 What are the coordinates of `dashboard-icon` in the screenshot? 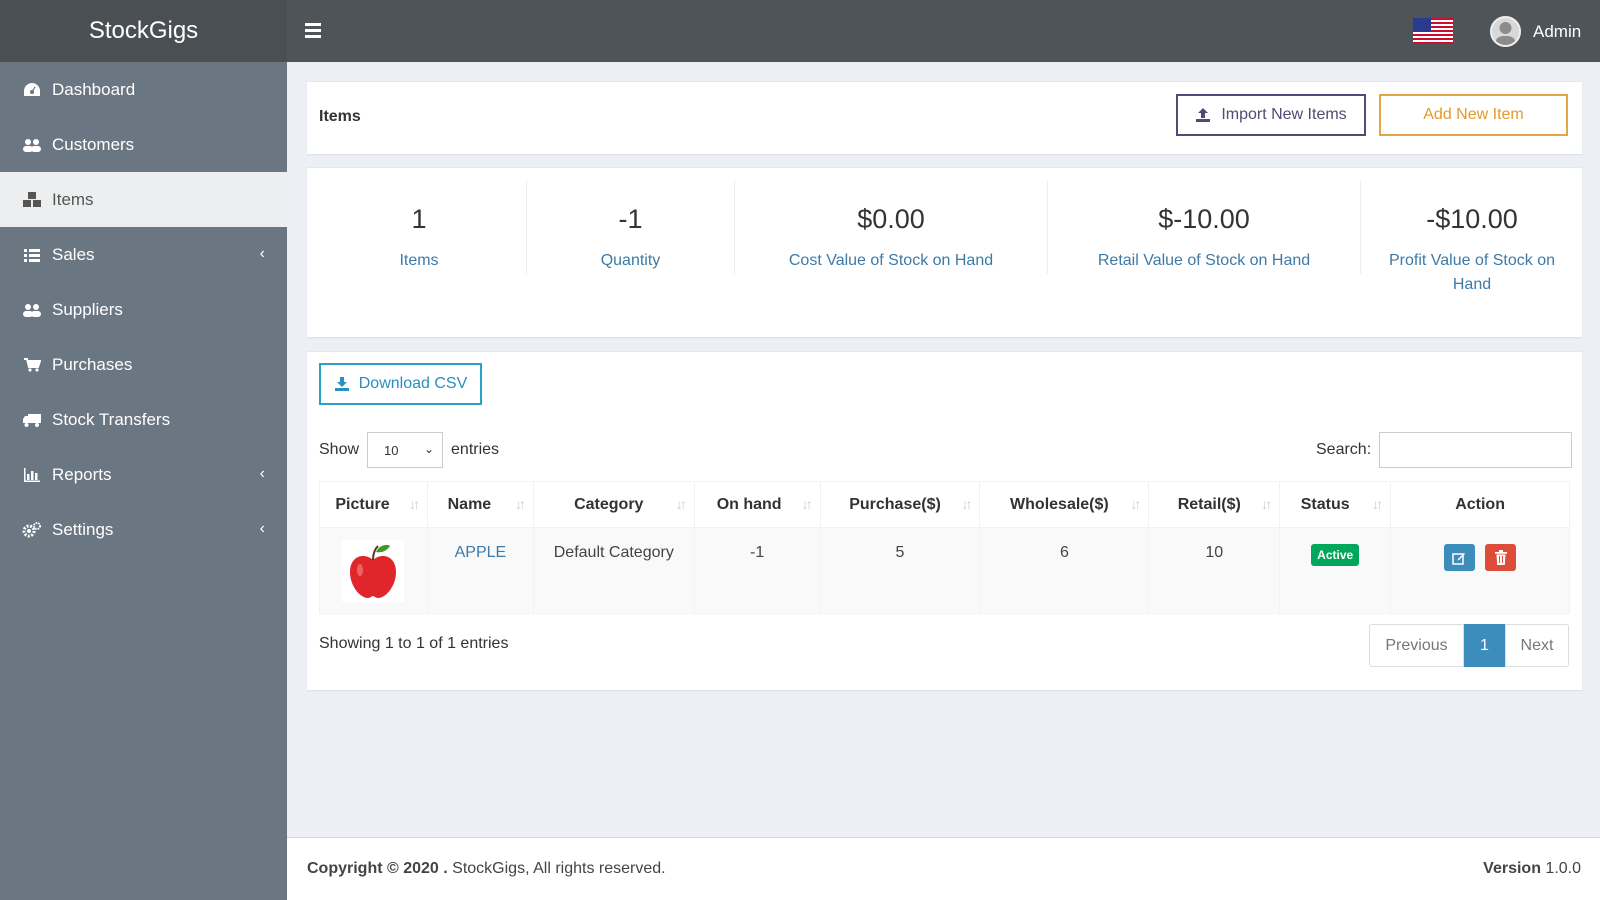 It's located at (32, 90).